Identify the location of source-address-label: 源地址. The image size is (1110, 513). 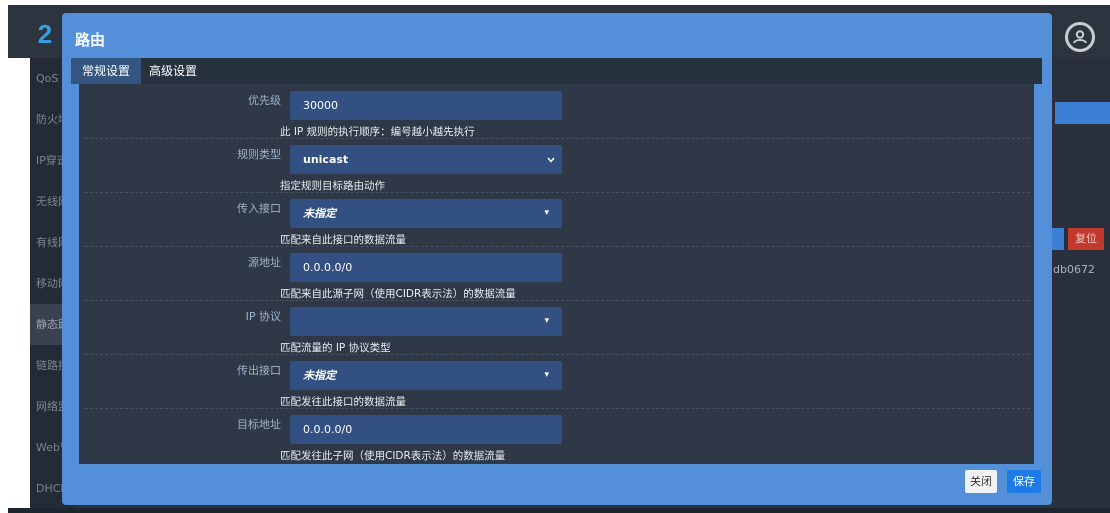
(264, 262).